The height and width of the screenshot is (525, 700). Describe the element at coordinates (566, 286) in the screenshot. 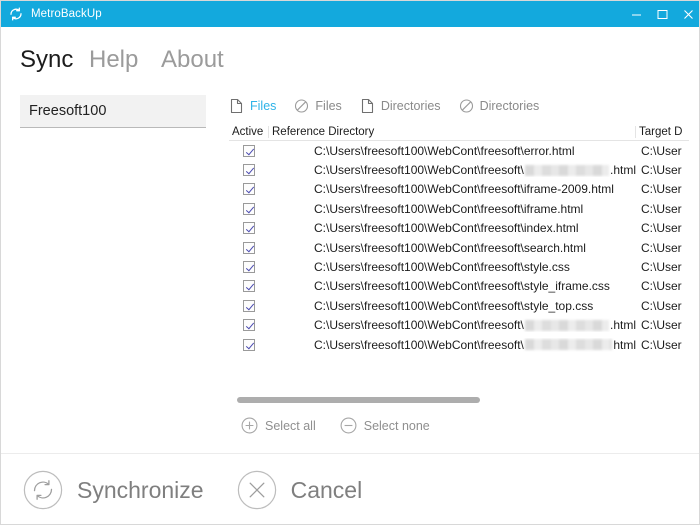

I see `reference-file-name: style_iframe.css` at that location.